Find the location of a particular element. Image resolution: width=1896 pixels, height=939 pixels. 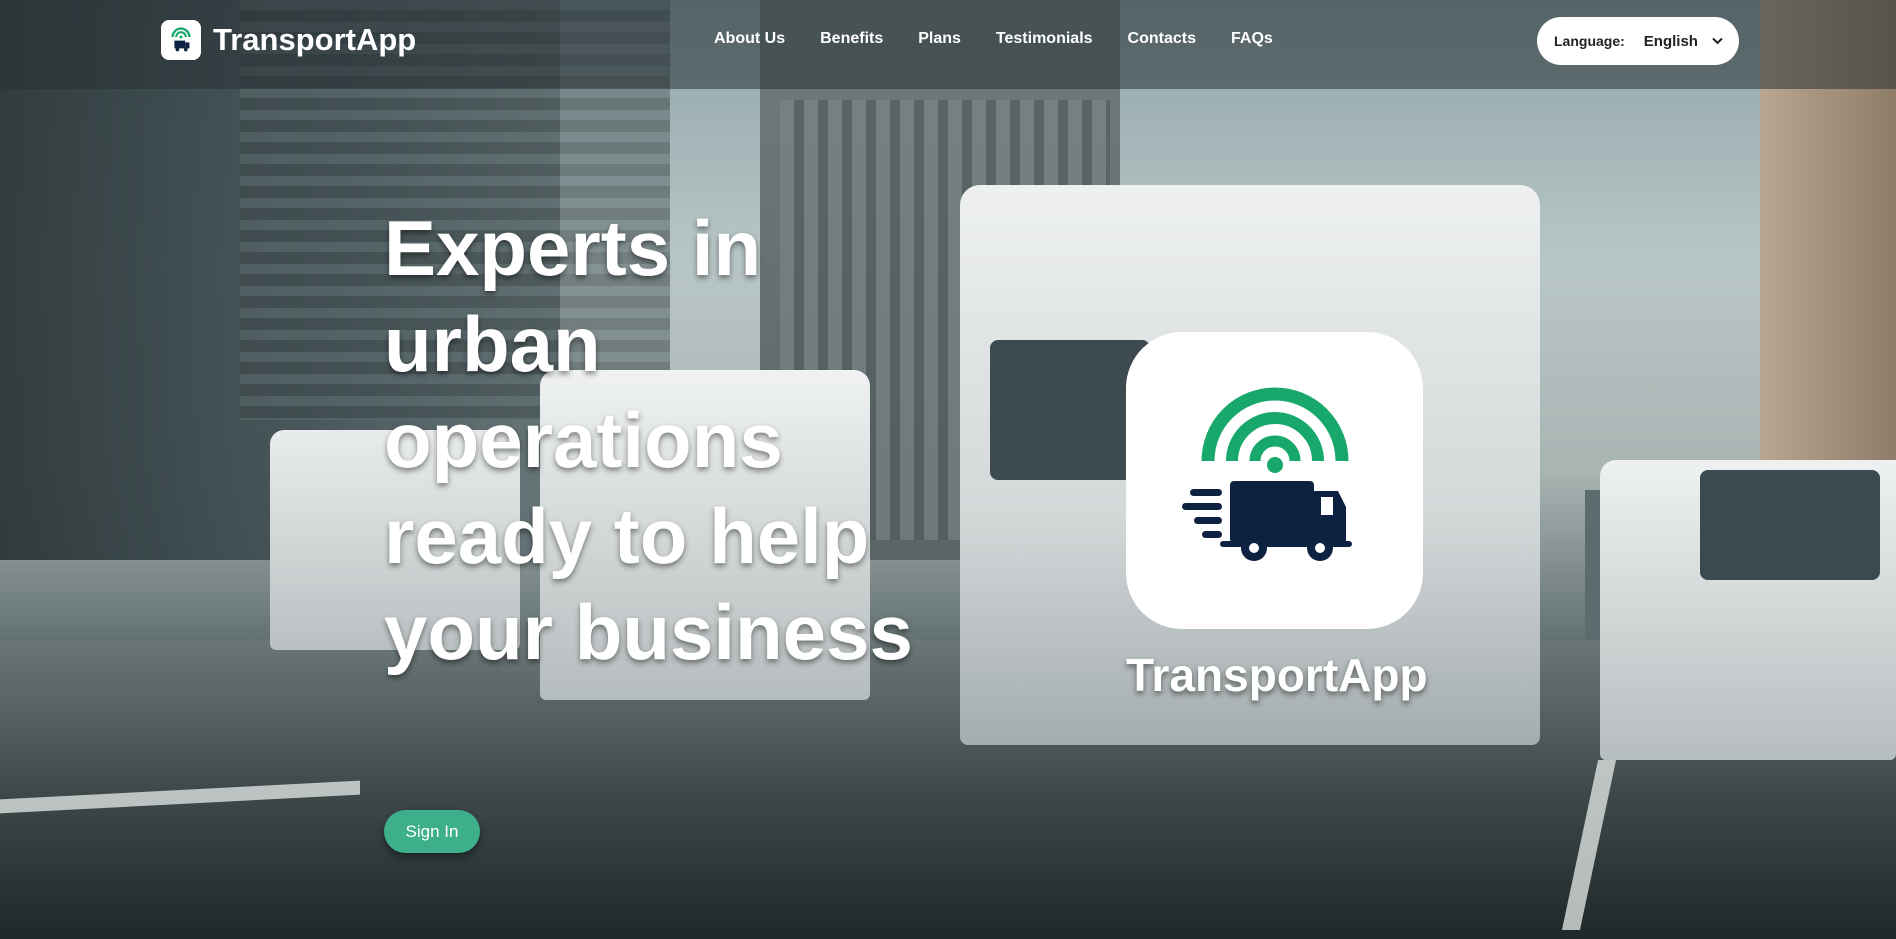

app-logo-card is located at coordinates (1274, 480).